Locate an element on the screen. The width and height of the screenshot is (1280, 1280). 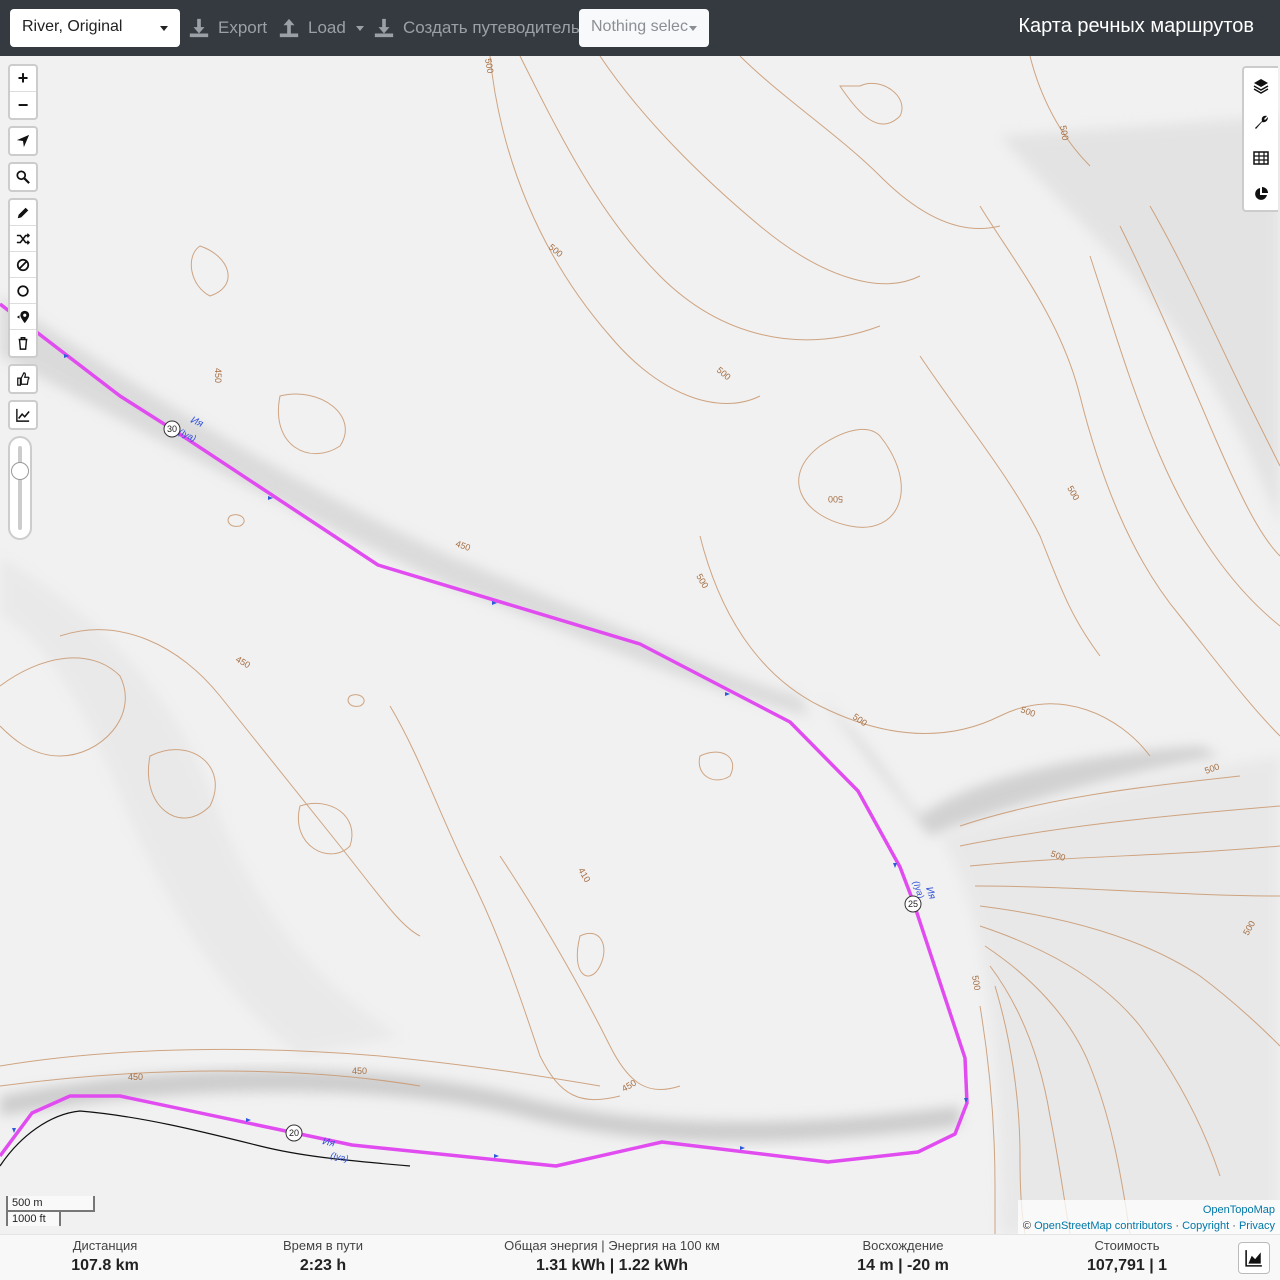
load-button: Load is located at coordinates (321, 28).